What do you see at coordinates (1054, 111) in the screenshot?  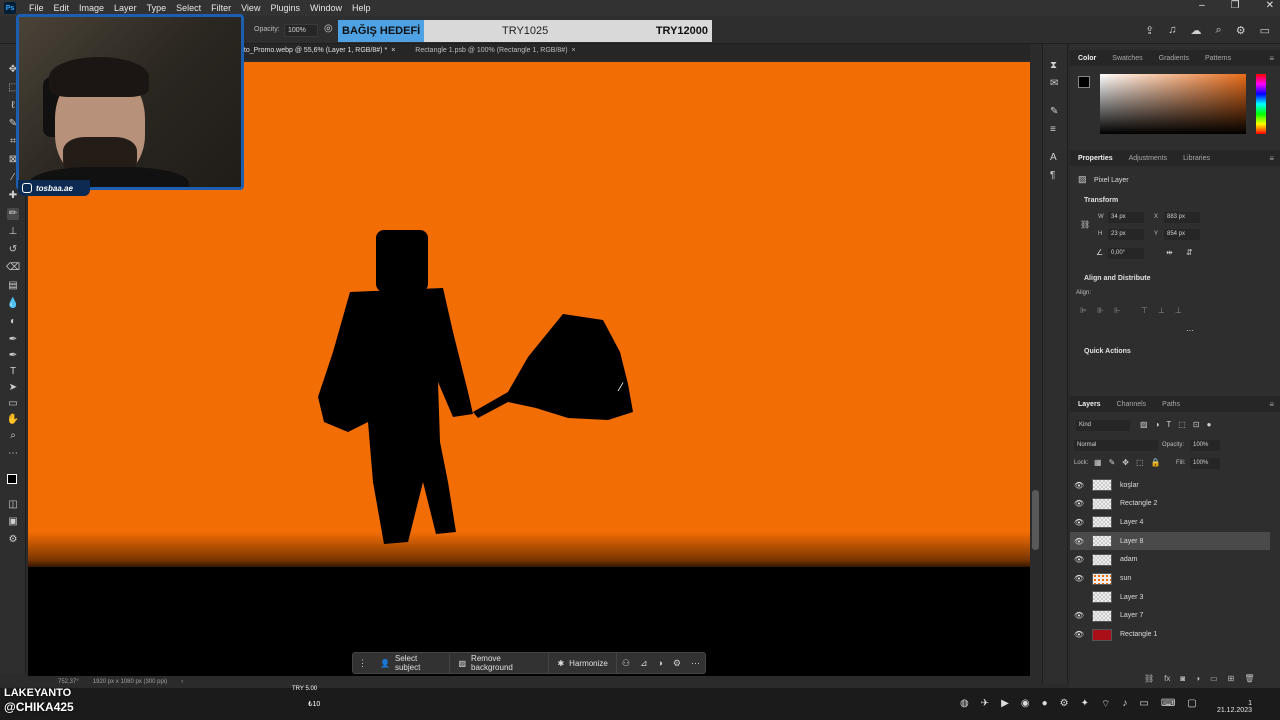 I see `brush-settings-icon: ✎` at bounding box center [1054, 111].